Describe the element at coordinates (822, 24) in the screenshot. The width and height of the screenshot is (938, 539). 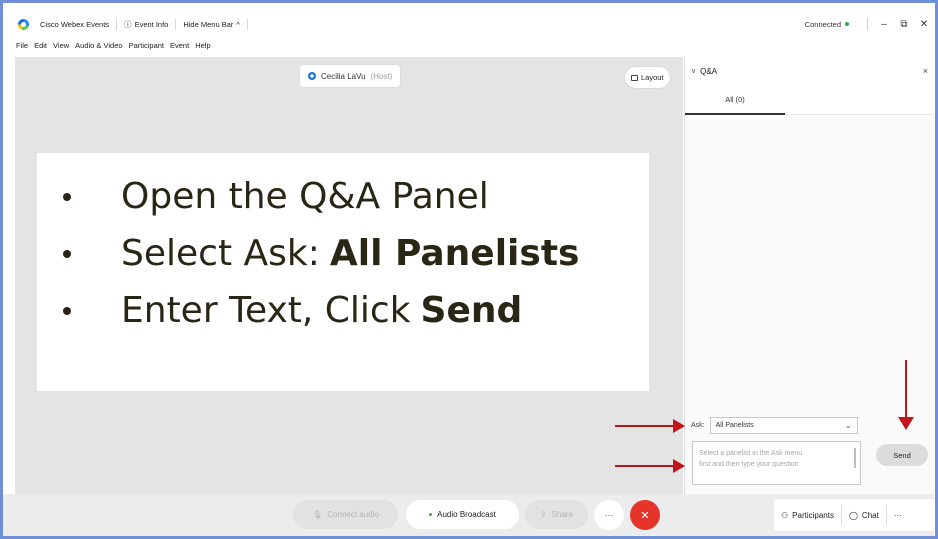
I see `connection-status-label: Connected` at that location.